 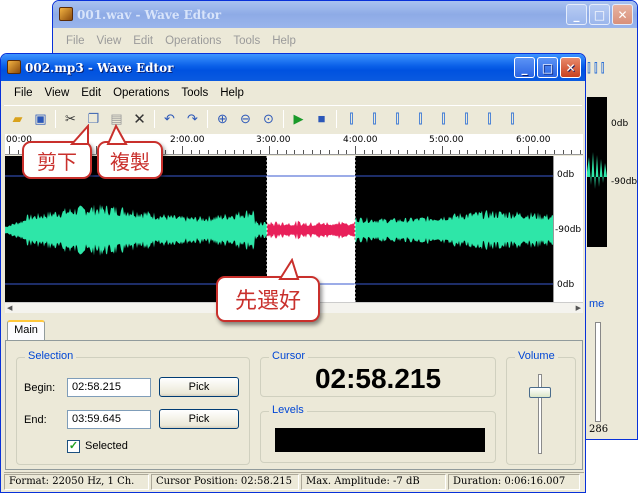 What do you see at coordinates (533, 140) in the screenshot?
I see `ruler-label: 6:00.00` at bounding box center [533, 140].